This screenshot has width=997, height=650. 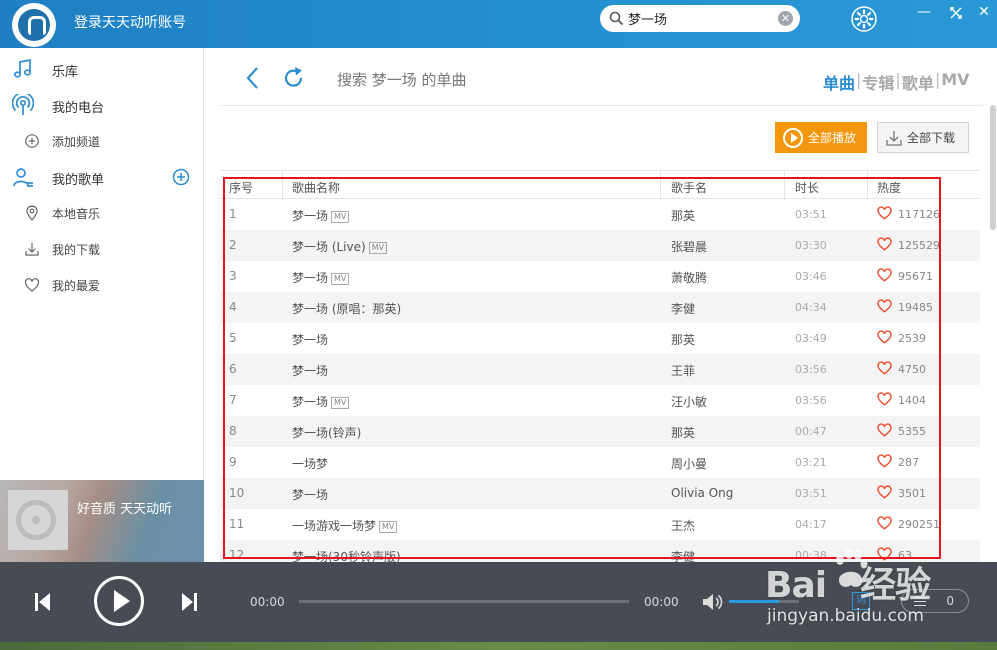 I want to click on song-title: 梦一场 (原唱：那英), so click(x=346, y=308).